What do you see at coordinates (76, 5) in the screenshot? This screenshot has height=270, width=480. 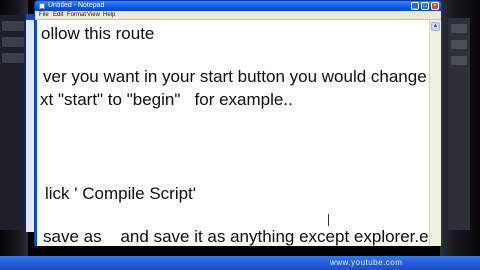 I see `window-title: Untitled - Notepad` at bounding box center [76, 5].